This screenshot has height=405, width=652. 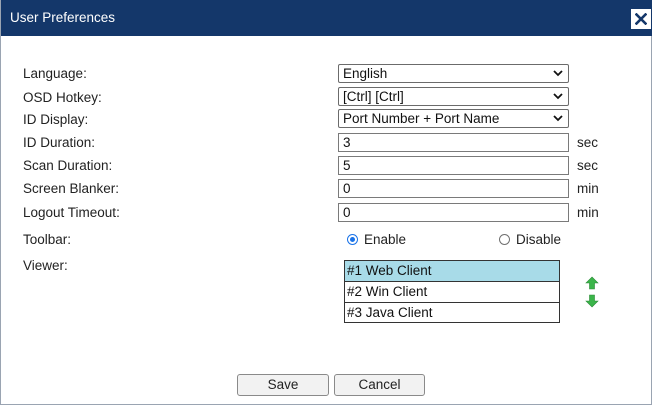 What do you see at coordinates (592, 301) in the screenshot?
I see `arrow-down-icon` at bounding box center [592, 301].